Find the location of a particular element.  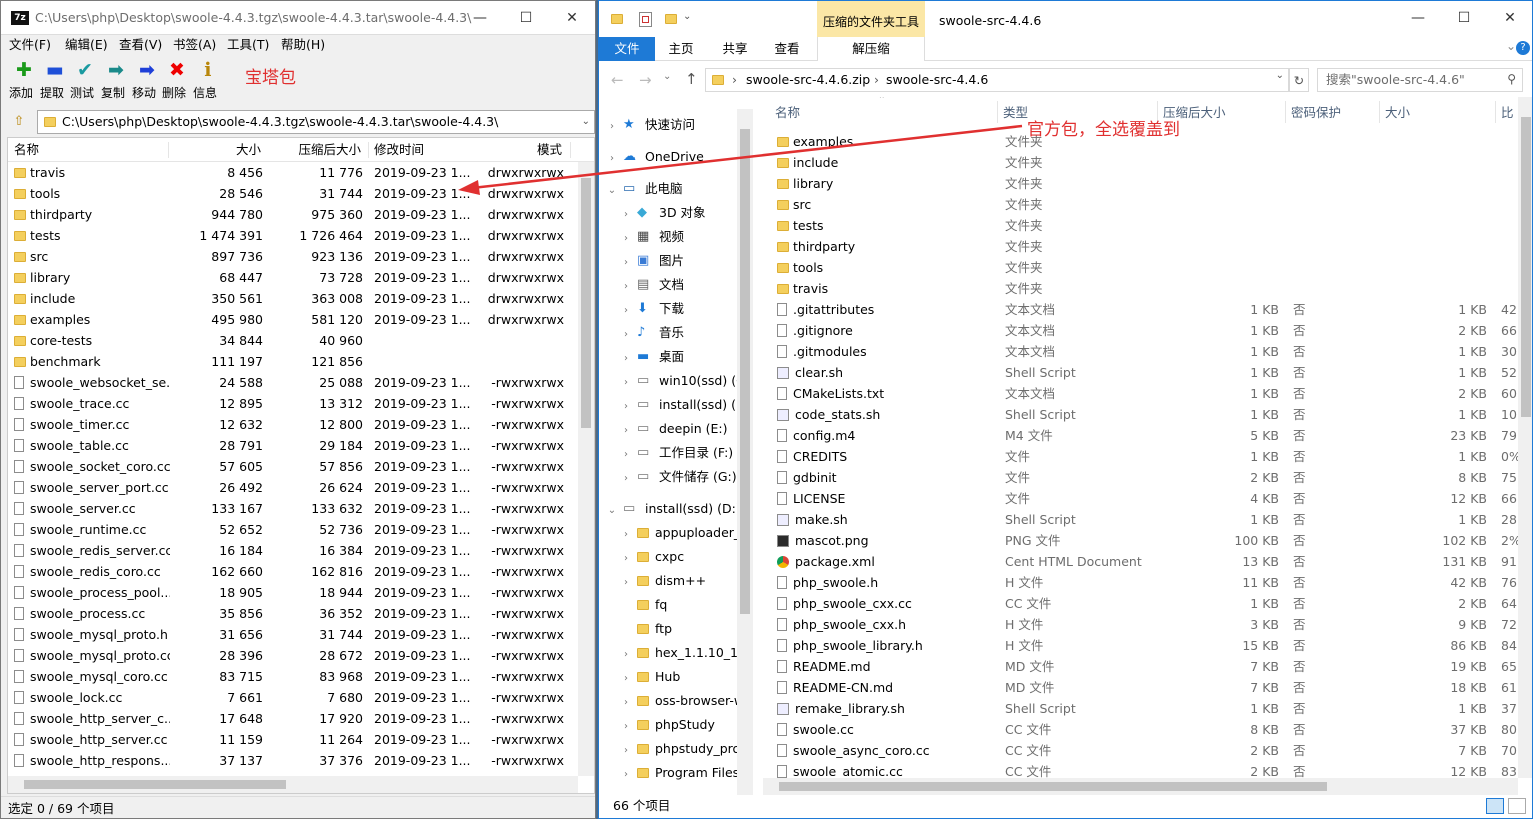

nav-item: › phpStudy is located at coordinates (667, 725).